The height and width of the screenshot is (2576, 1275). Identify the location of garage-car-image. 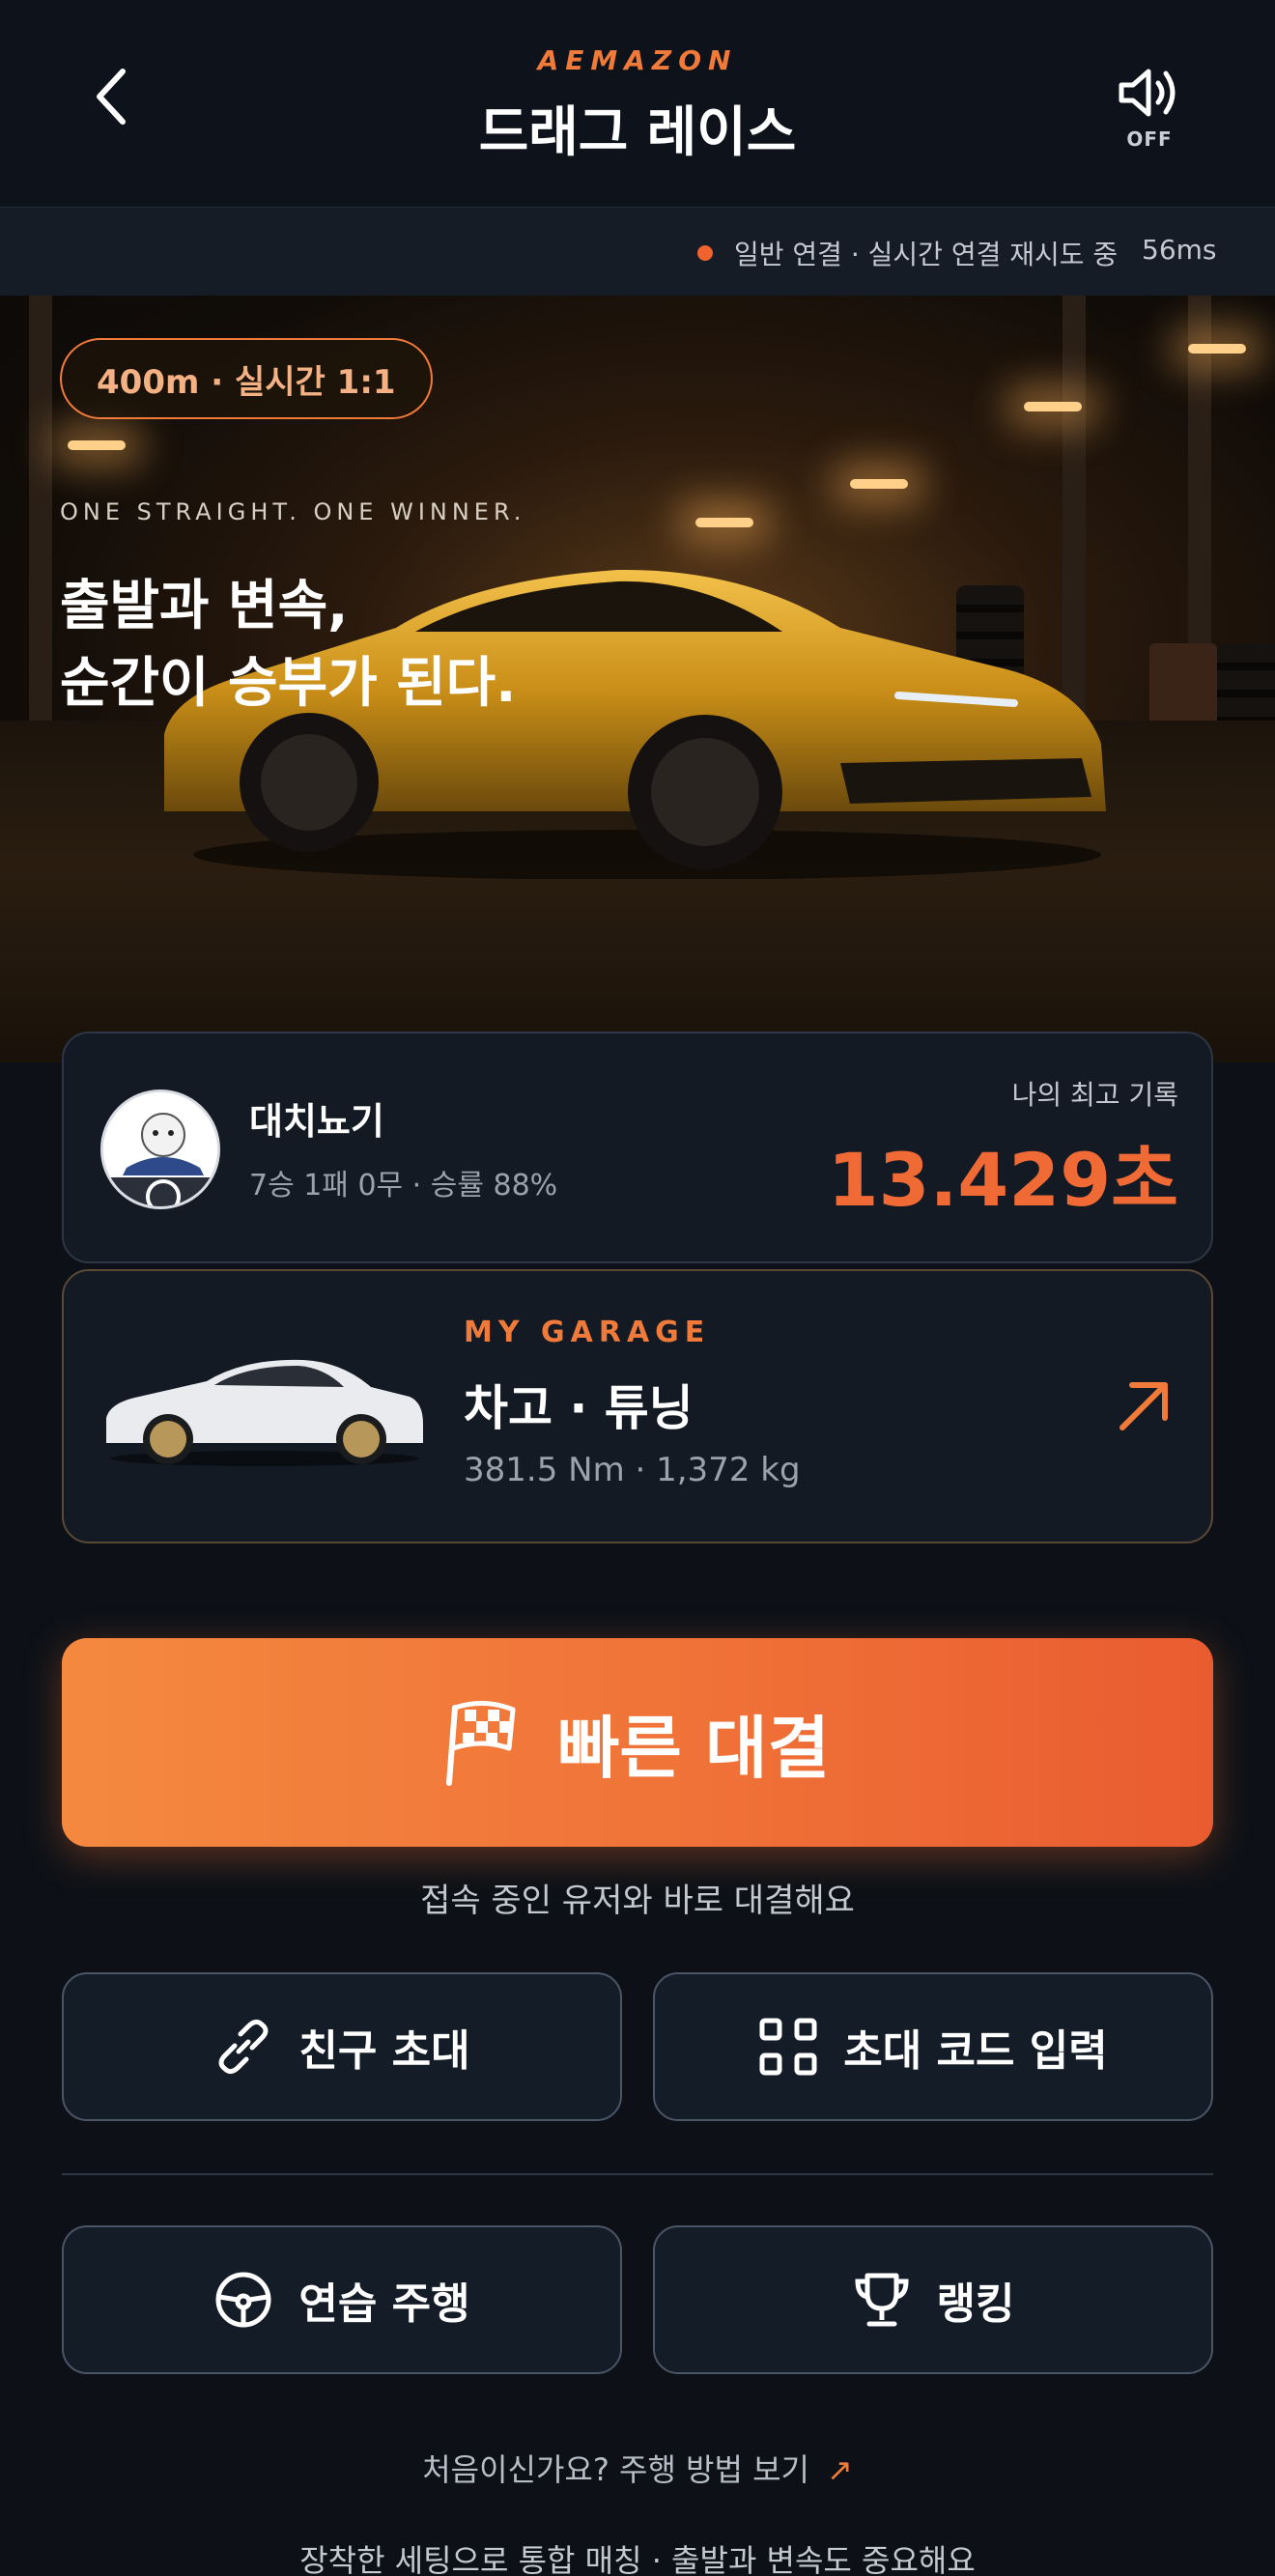
(265, 1412).